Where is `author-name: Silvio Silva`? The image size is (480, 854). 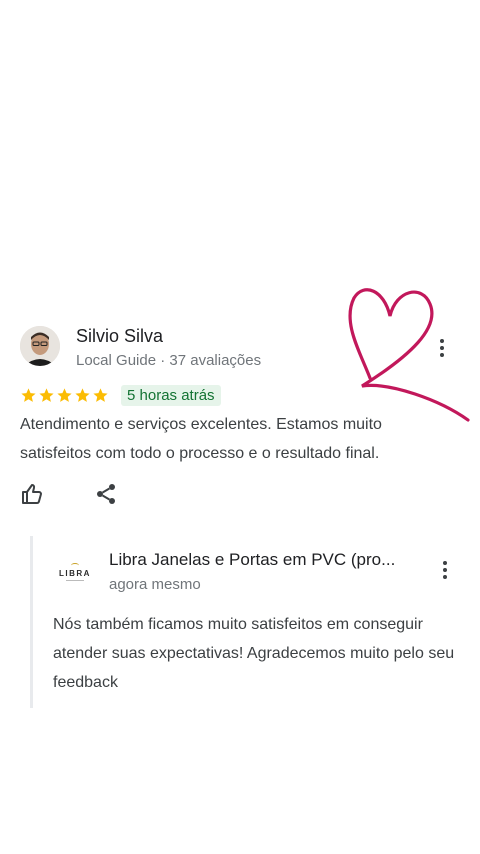 author-name: Silvio Silva is located at coordinates (119, 336).